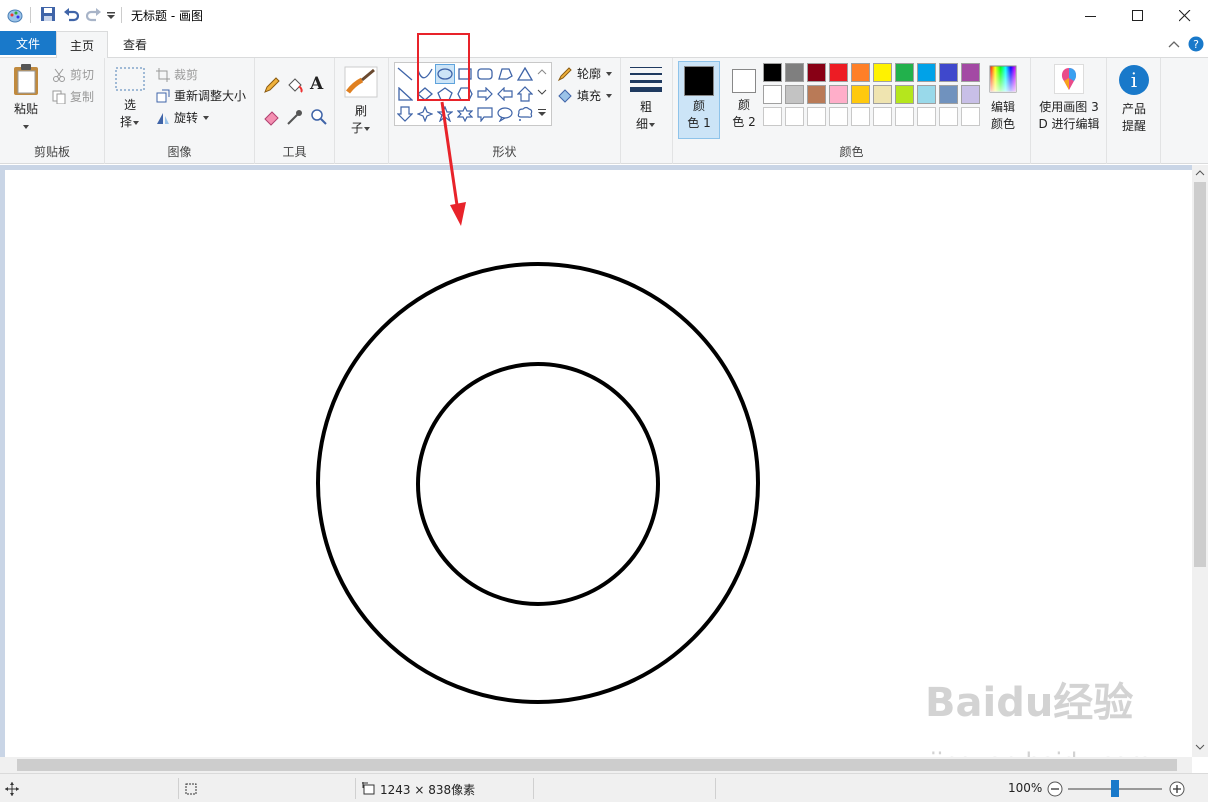  I want to click on shapes-scroll-down-icon, so click(542, 92).